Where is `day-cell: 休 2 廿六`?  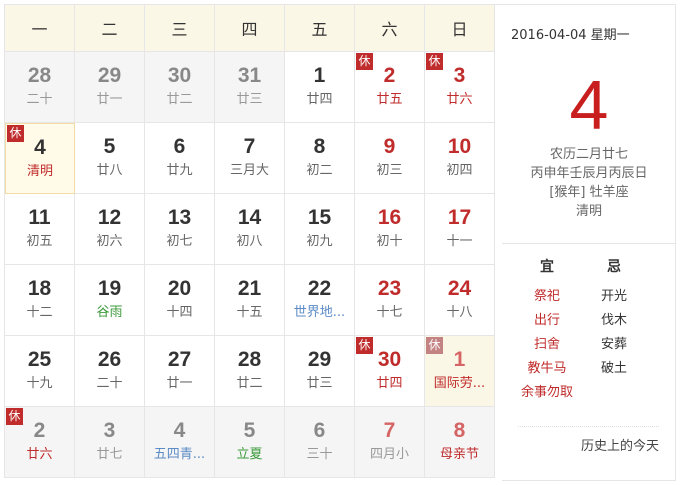 day-cell: 休 2 廿六 is located at coordinates (40, 442).